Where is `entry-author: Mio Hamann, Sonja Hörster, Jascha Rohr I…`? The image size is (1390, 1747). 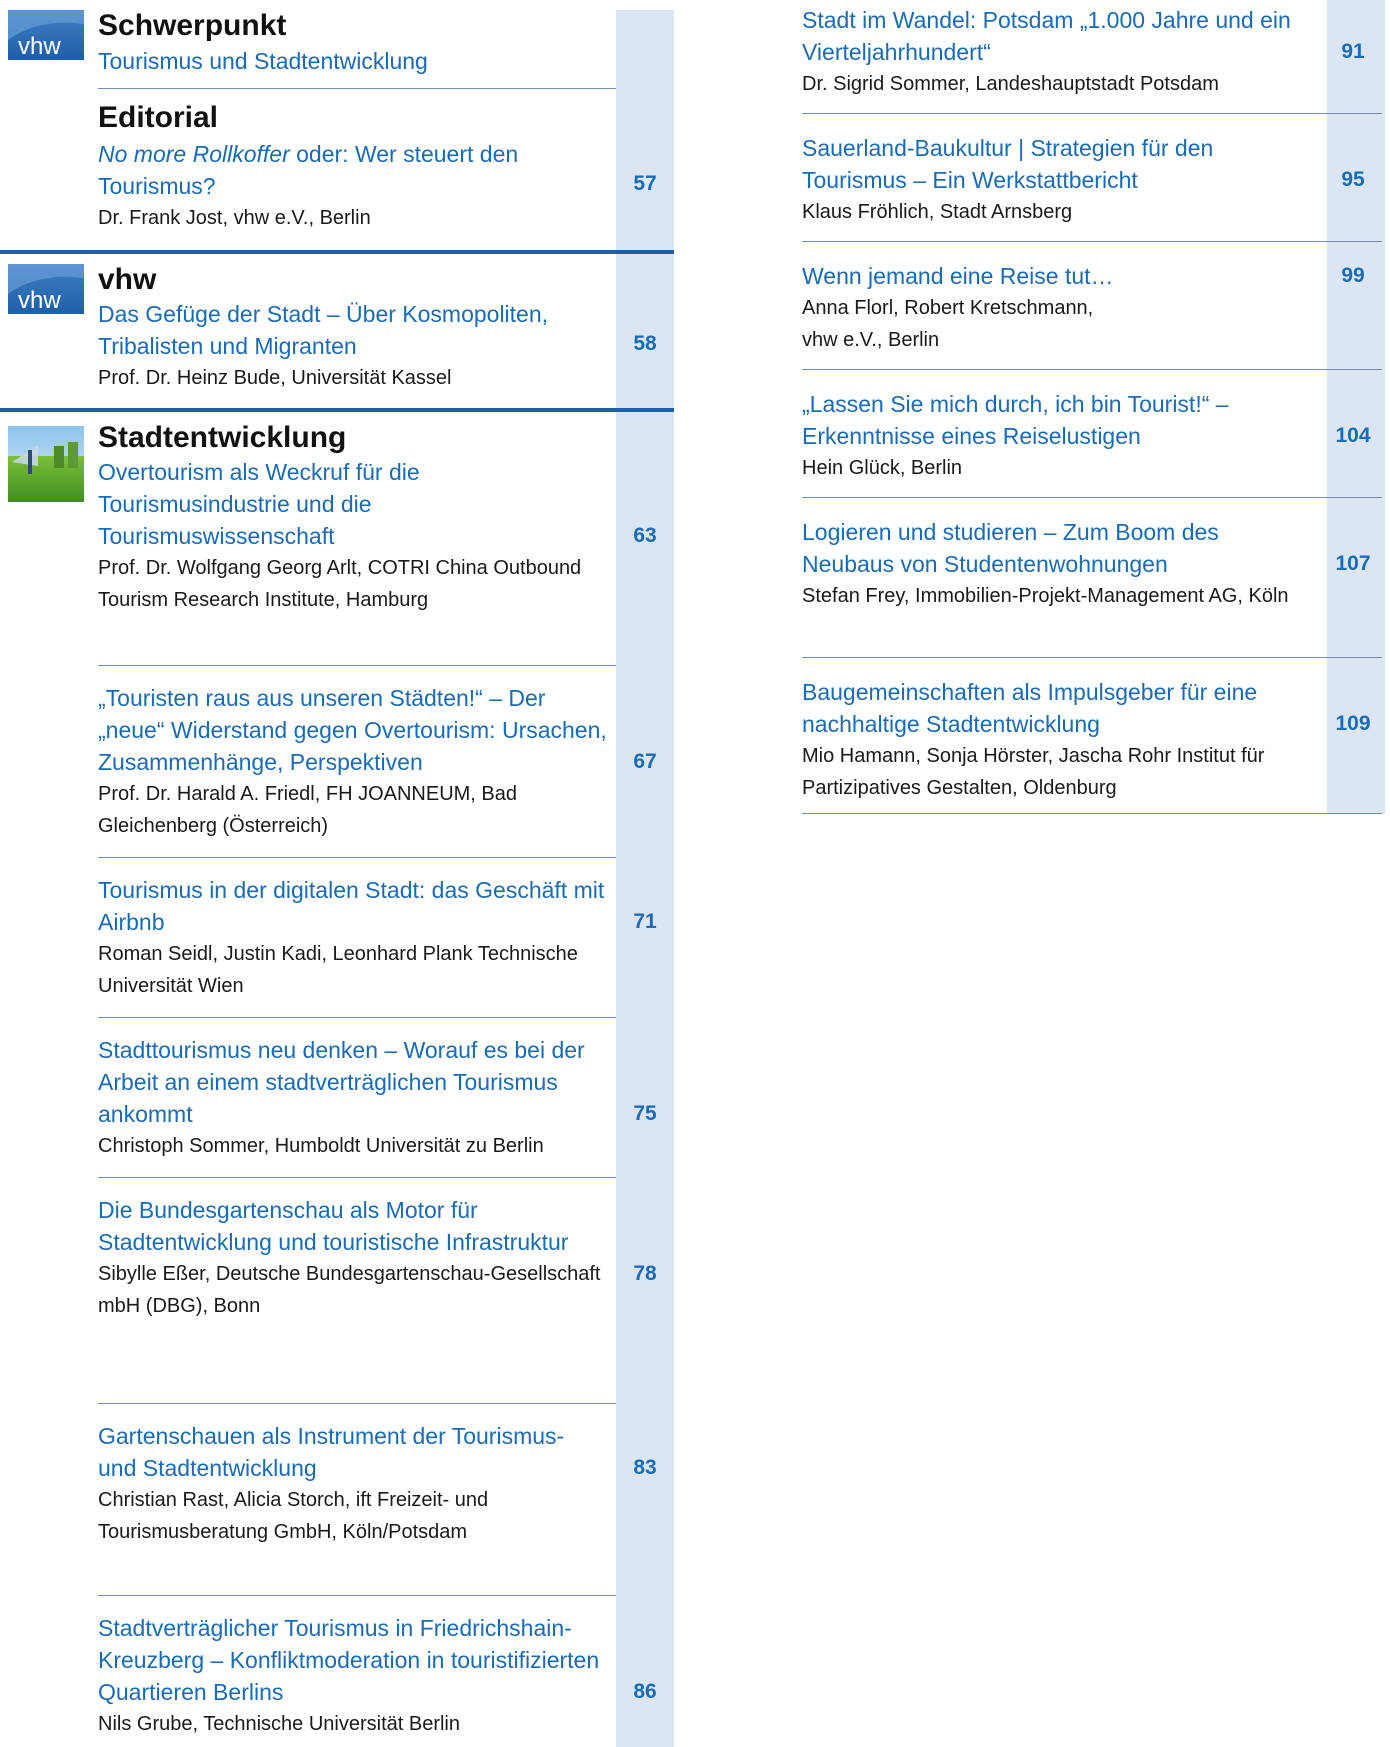 entry-author: Mio Hamann, Sonja Hörster, Jascha Rohr I… is located at coordinates (1033, 772).